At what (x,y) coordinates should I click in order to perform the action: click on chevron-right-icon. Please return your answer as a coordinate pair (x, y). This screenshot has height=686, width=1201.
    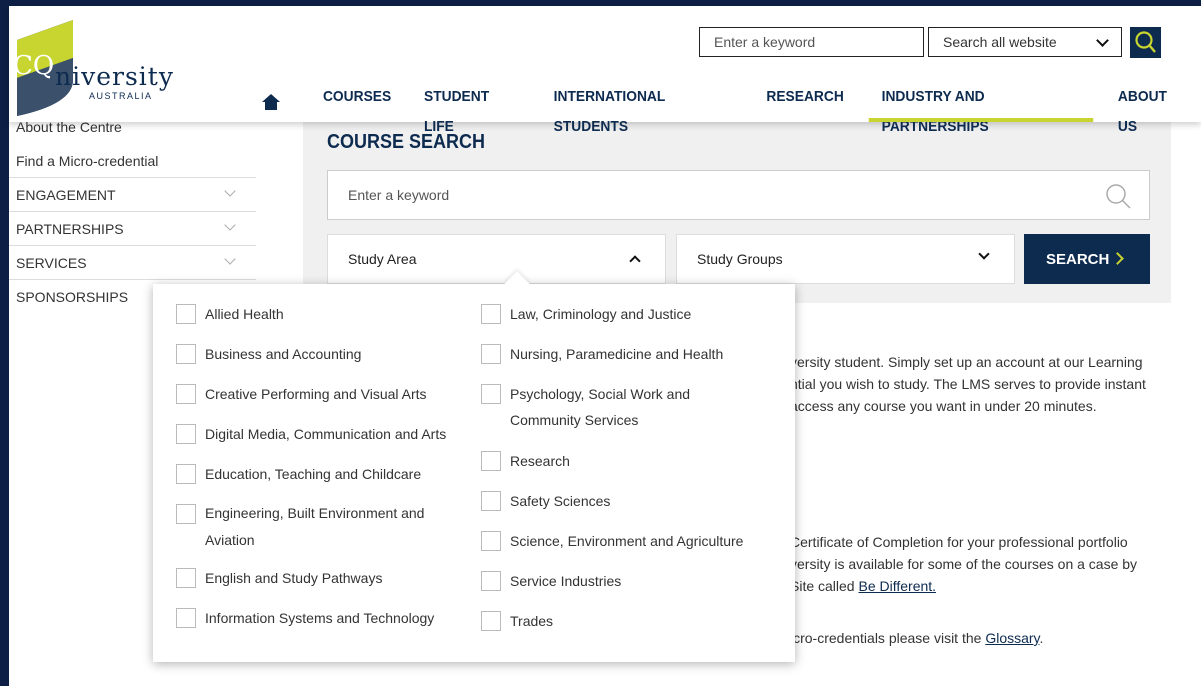
    Looking at the image, I should click on (1117, 258).